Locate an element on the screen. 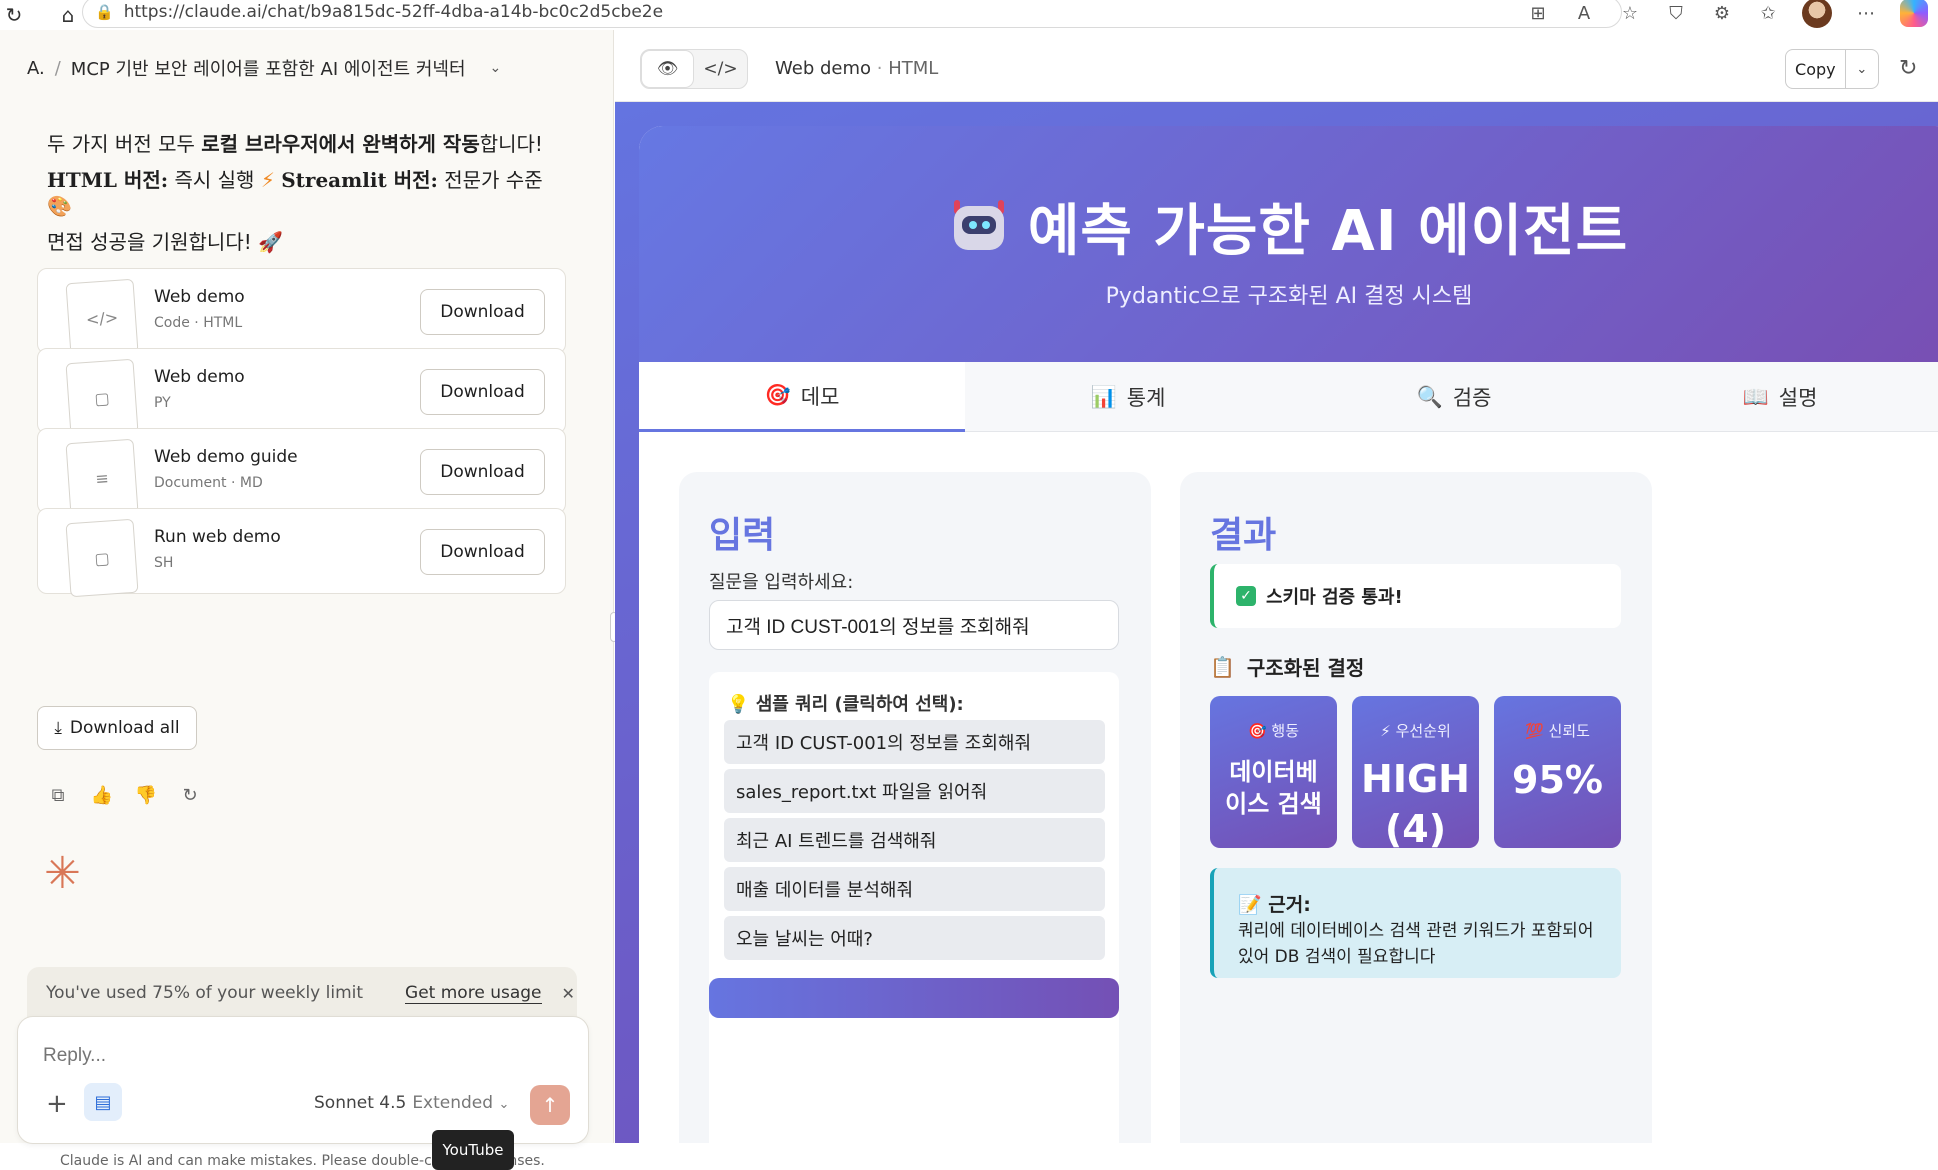  refresh-icon: ↻ is located at coordinates (1908, 68).